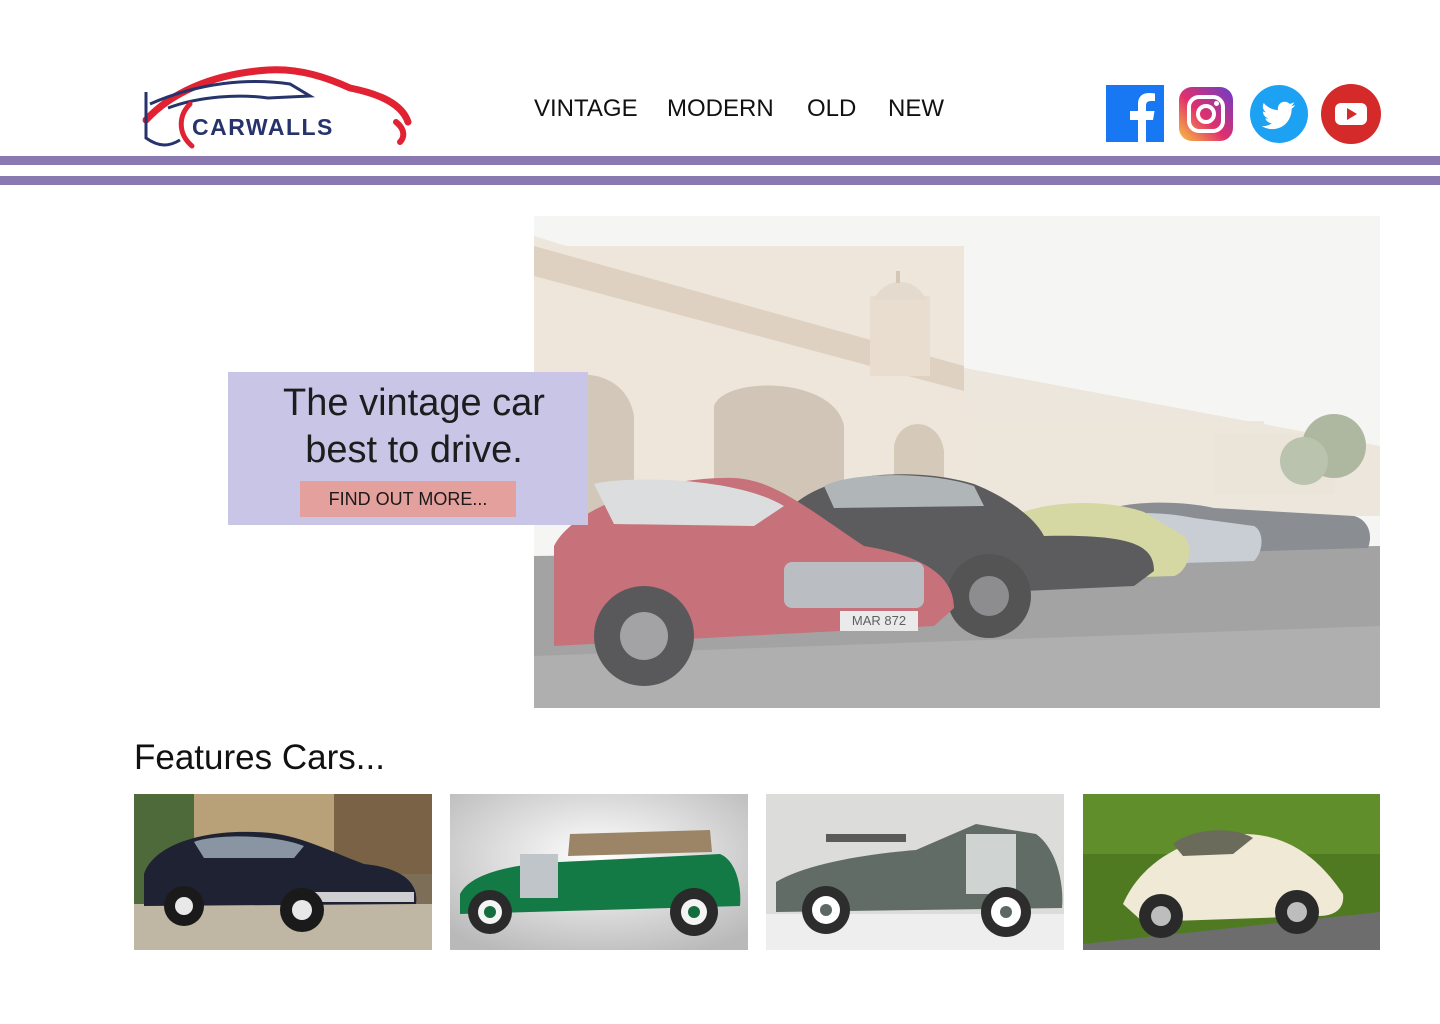  I want to click on nav-vintage: VINTAGE, so click(586, 109).